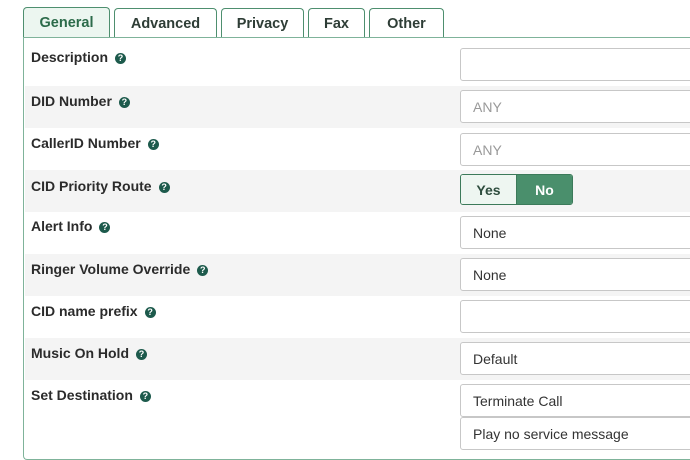 The image size is (690, 460). What do you see at coordinates (544, 189) in the screenshot?
I see `no-option: No` at bounding box center [544, 189].